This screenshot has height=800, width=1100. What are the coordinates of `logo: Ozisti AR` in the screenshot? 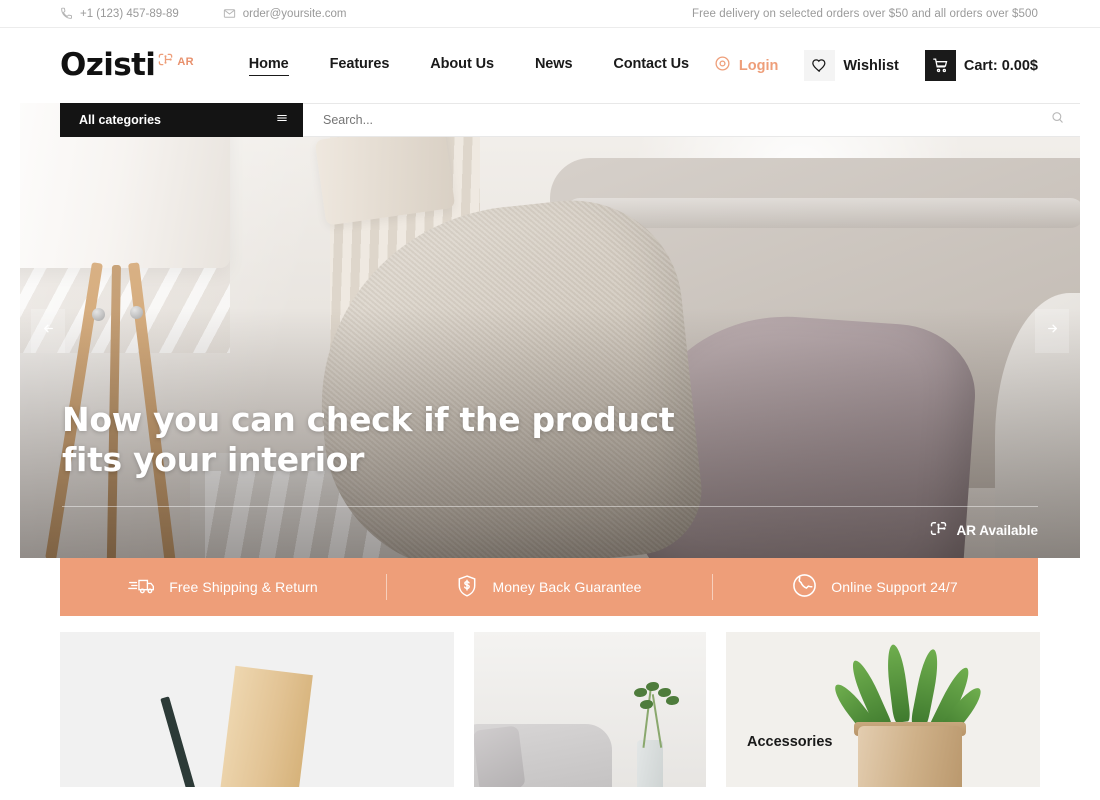 It's located at (127, 65).